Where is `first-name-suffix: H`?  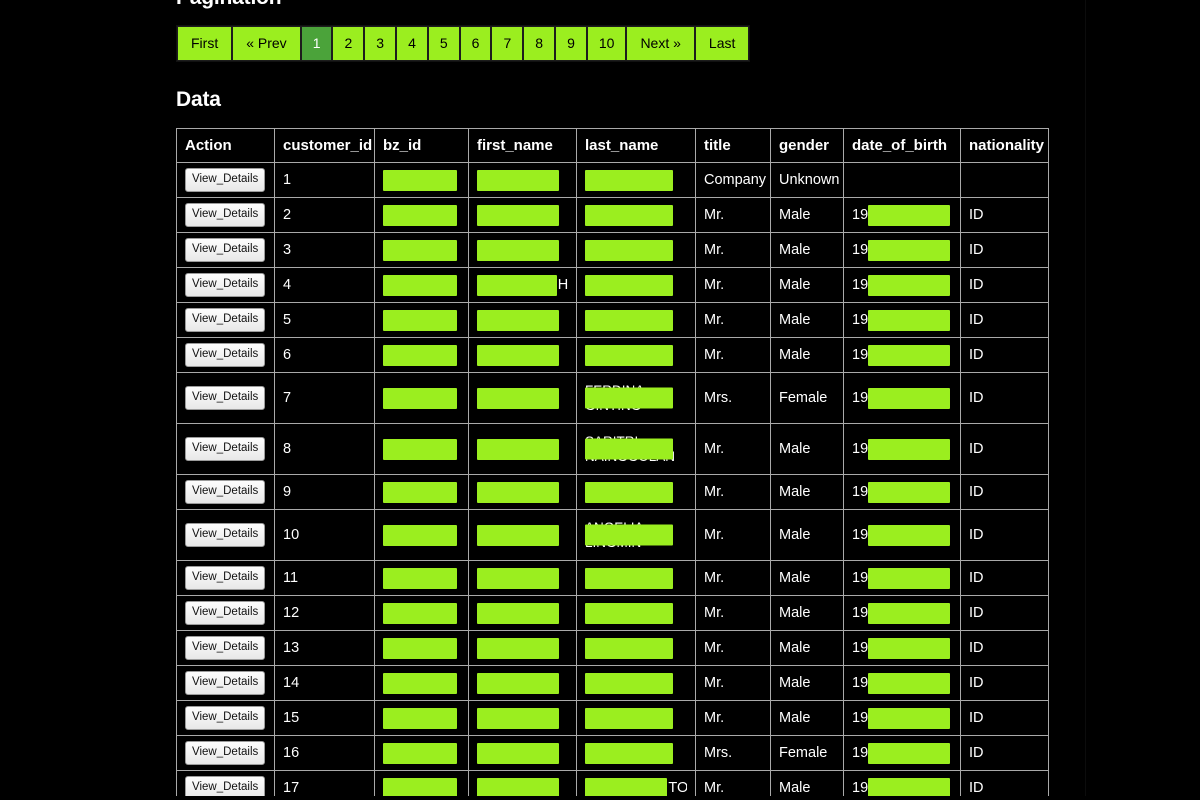
first-name-suffix: H is located at coordinates (562, 285).